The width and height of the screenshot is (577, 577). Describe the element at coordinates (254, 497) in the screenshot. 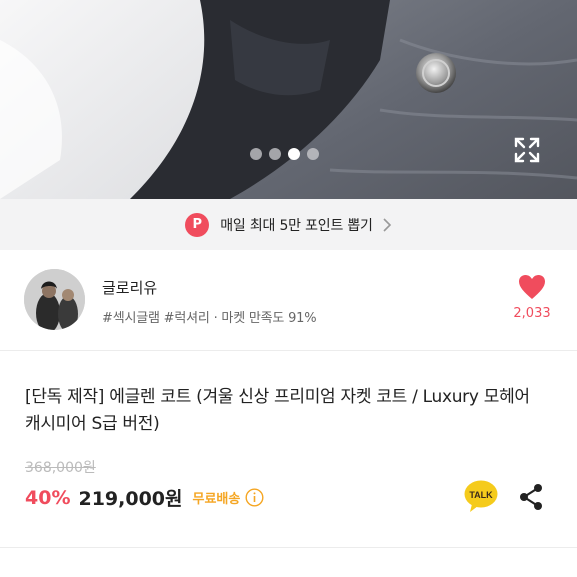

I see `info-icon` at that location.